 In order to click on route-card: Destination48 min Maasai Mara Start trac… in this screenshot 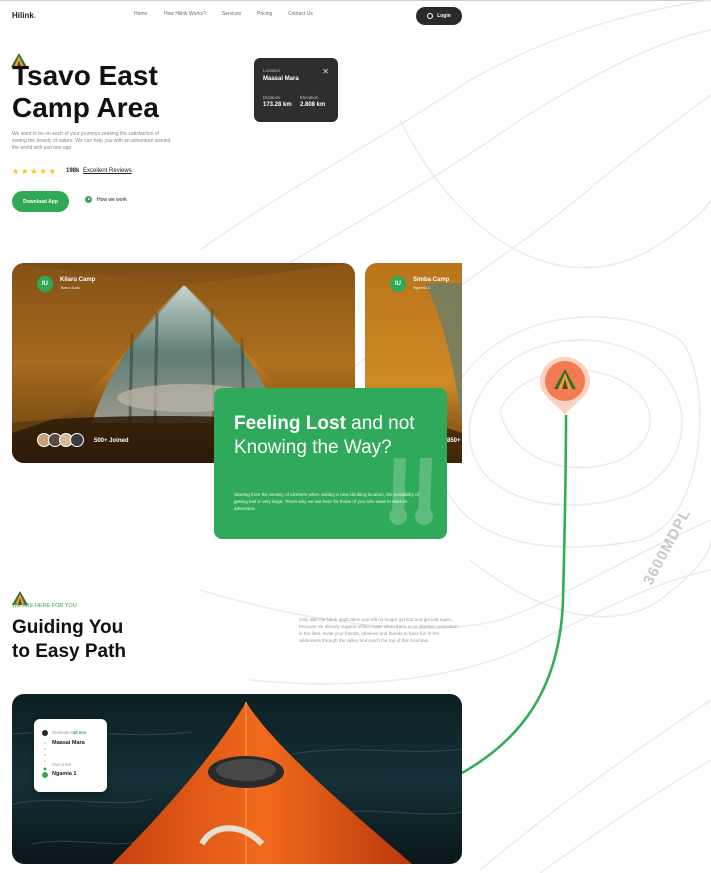, I will do `click(70, 755)`.